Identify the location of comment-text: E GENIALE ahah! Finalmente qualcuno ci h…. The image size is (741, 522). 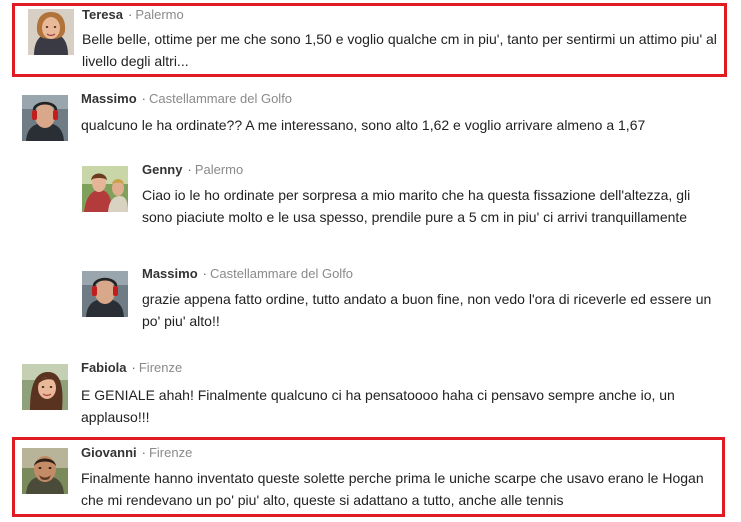
(378, 406).